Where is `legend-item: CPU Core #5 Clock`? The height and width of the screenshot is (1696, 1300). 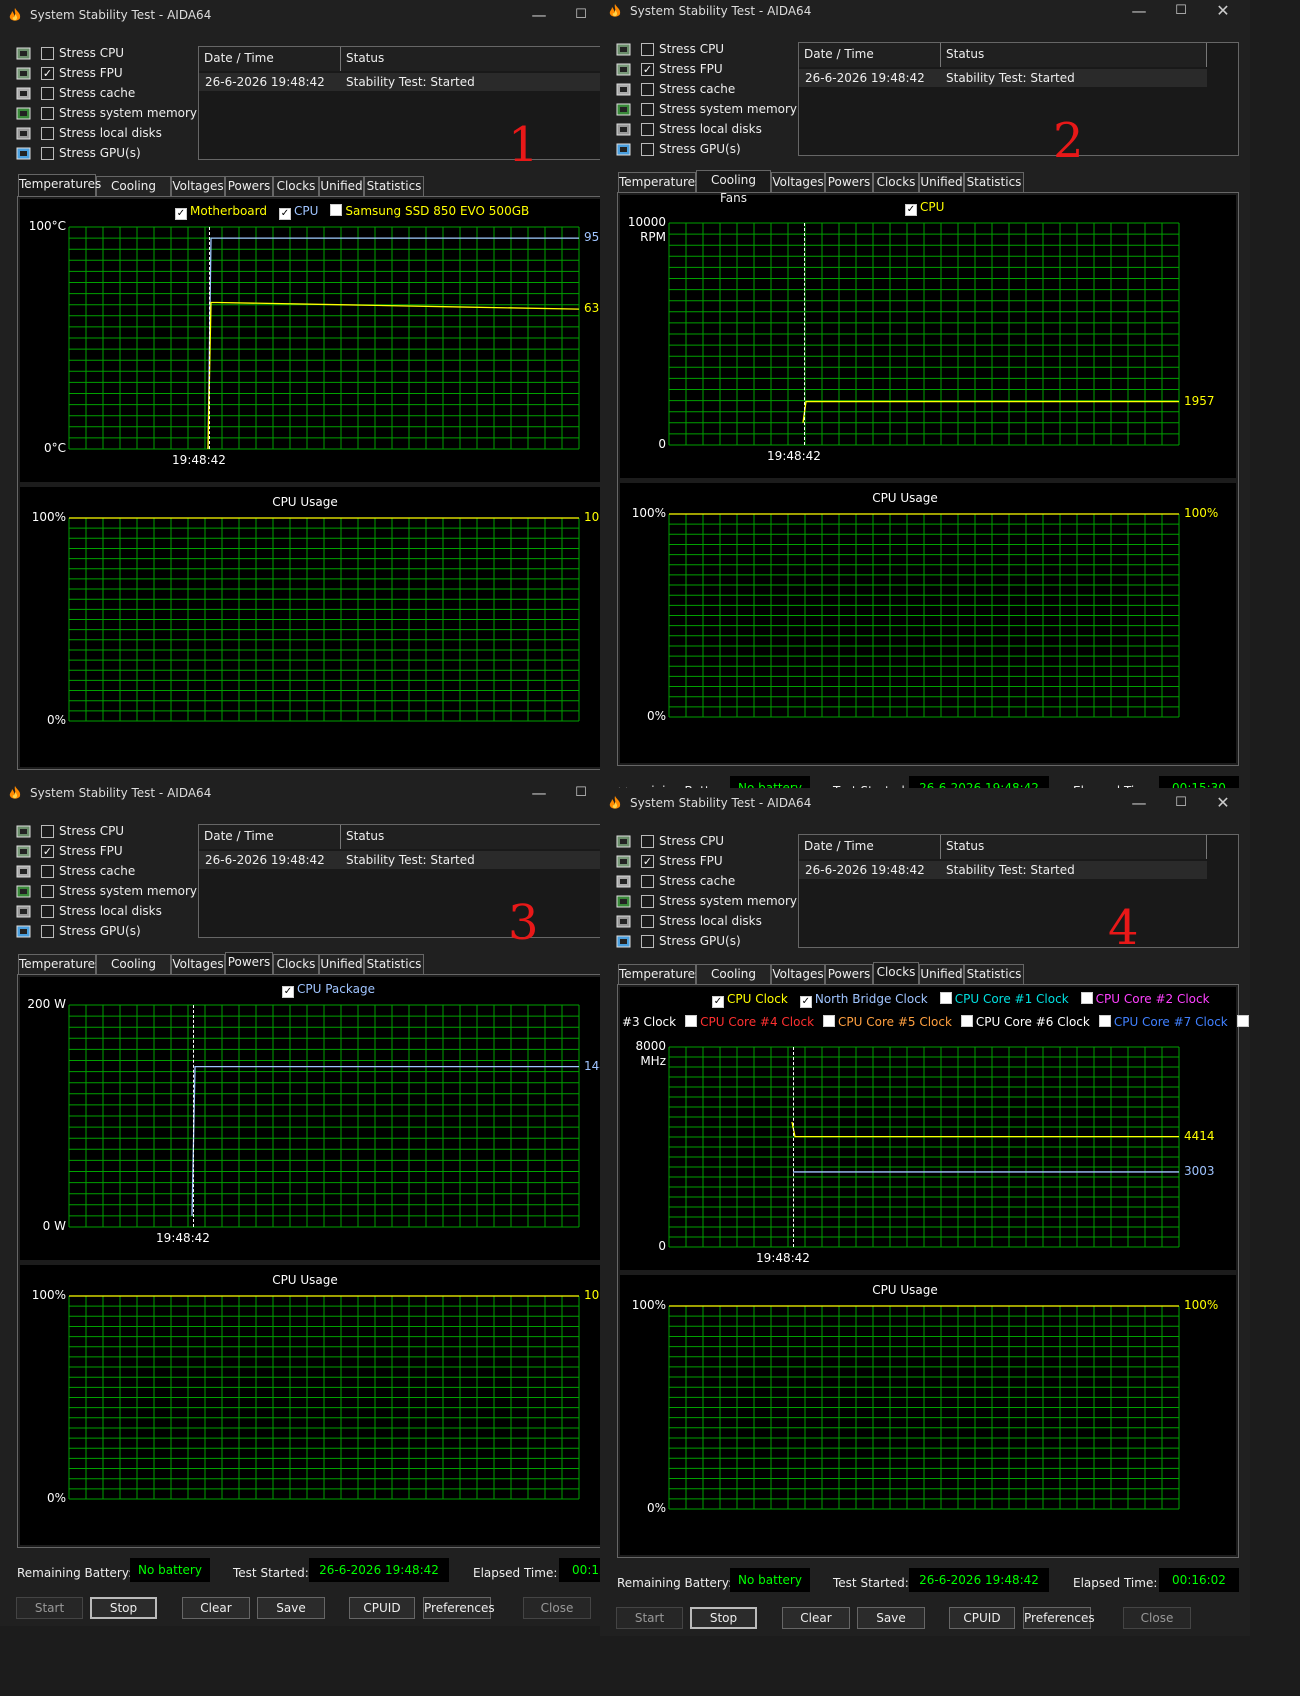 legend-item: CPU Core #5 Clock is located at coordinates (887, 1022).